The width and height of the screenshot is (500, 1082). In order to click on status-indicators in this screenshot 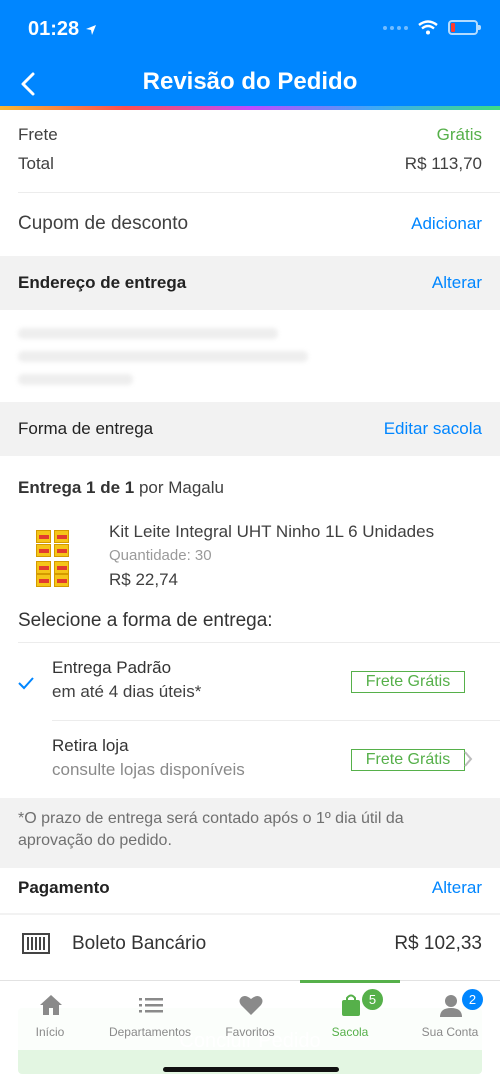, I will do `click(432, 27)`.